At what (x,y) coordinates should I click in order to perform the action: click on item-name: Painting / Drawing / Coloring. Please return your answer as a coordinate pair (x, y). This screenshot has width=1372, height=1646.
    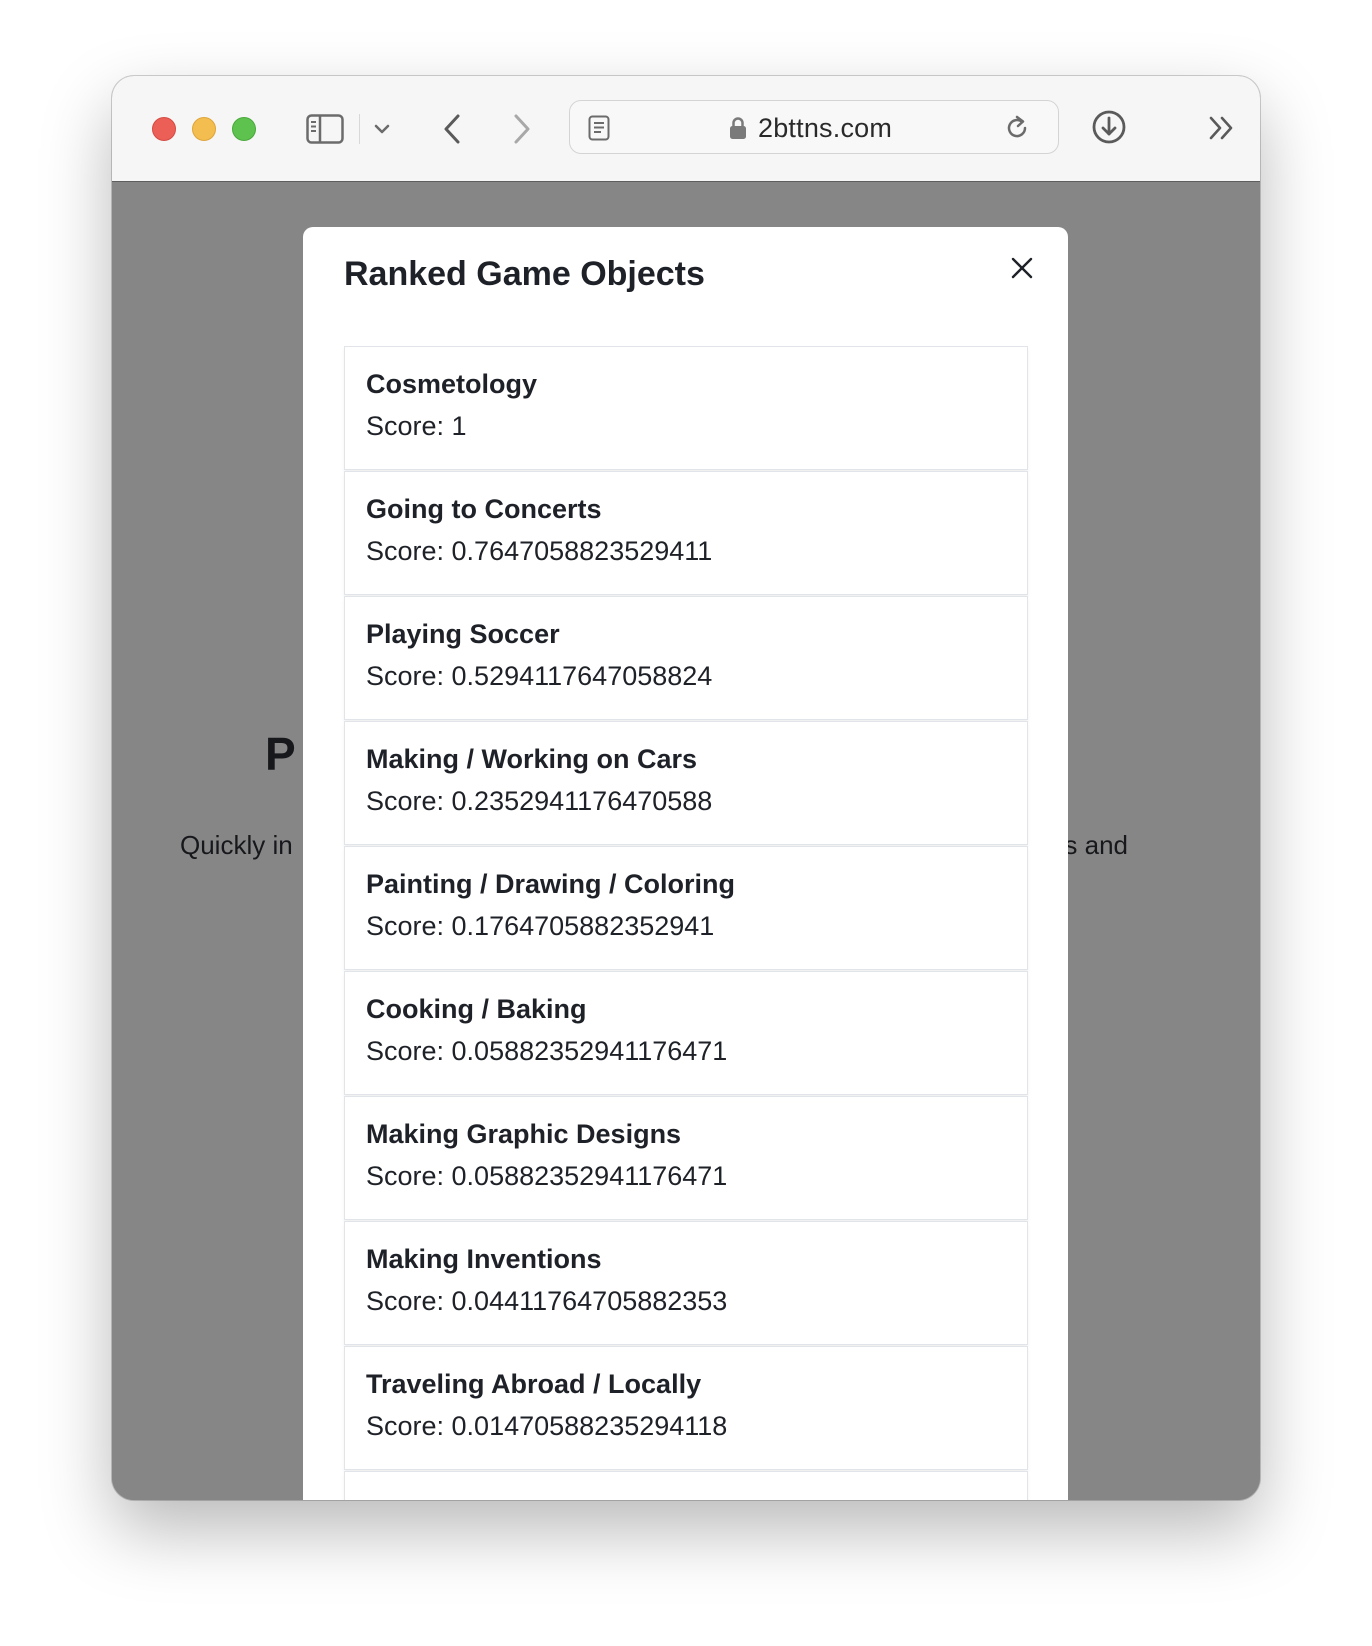
    Looking at the image, I should click on (550, 884).